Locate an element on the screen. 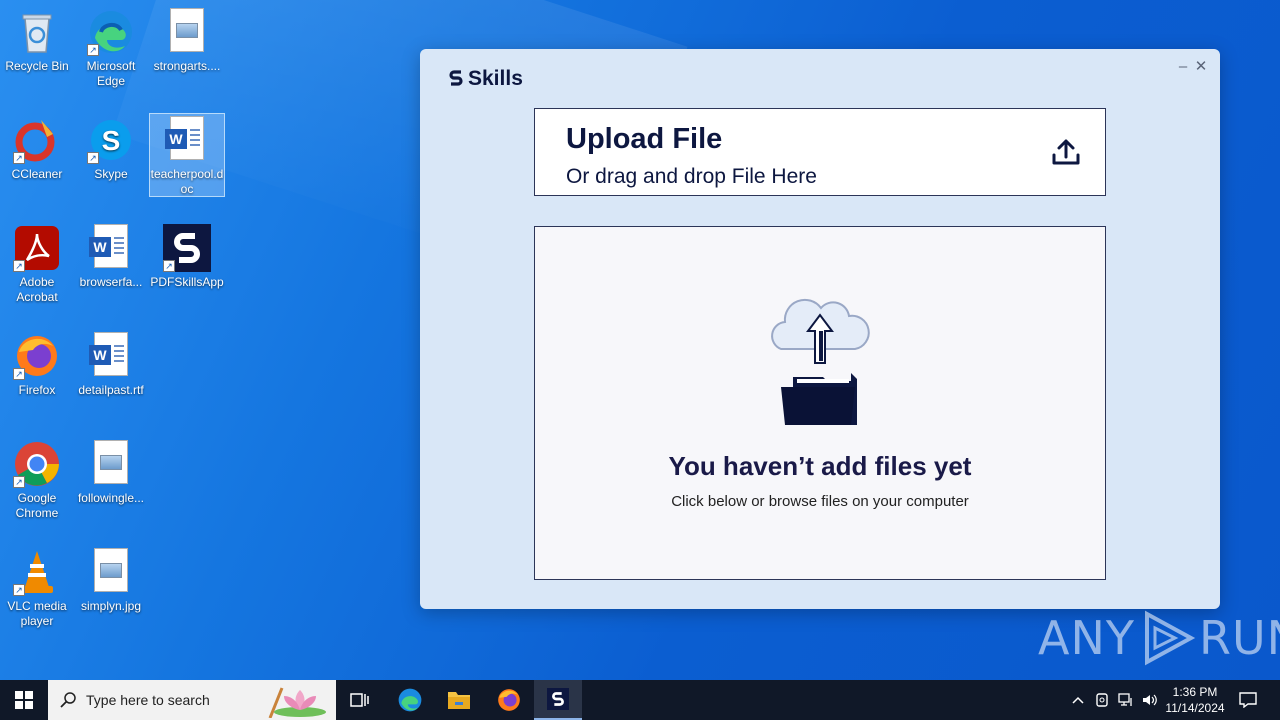 This screenshot has width=1280, height=720. desktop-icon-label: simplyn.jpg is located at coordinates (111, 606).